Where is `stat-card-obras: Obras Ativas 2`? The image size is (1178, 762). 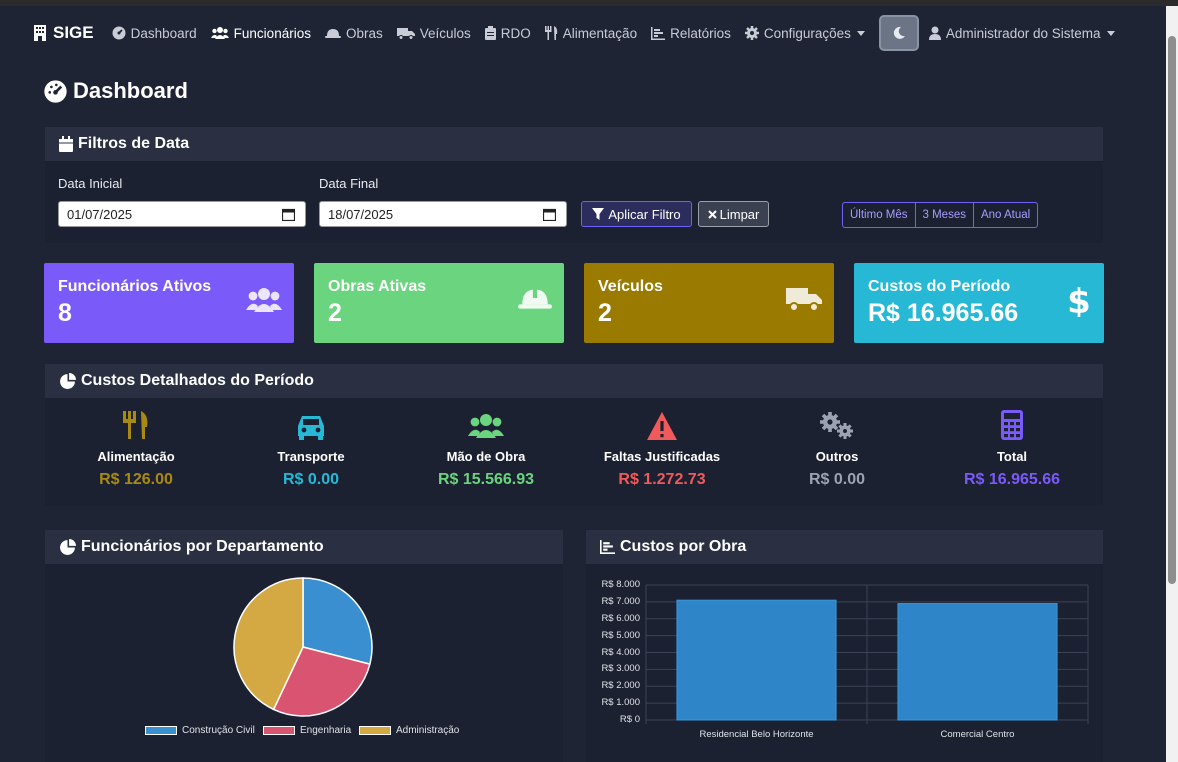
stat-card-obras: Obras Ativas 2 is located at coordinates (439, 303).